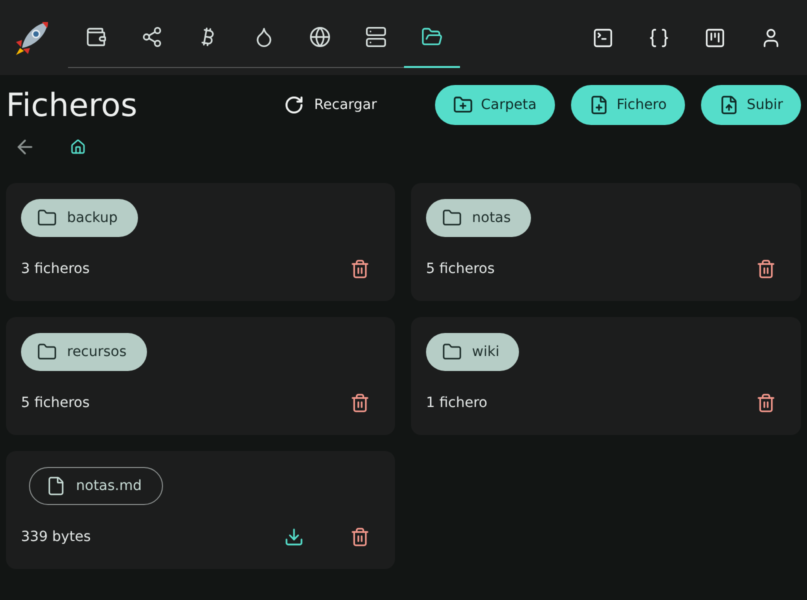 This screenshot has width=807, height=600. Describe the element at coordinates (96, 486) in the screenshot. I see `file-chip: notas.md` at that location.